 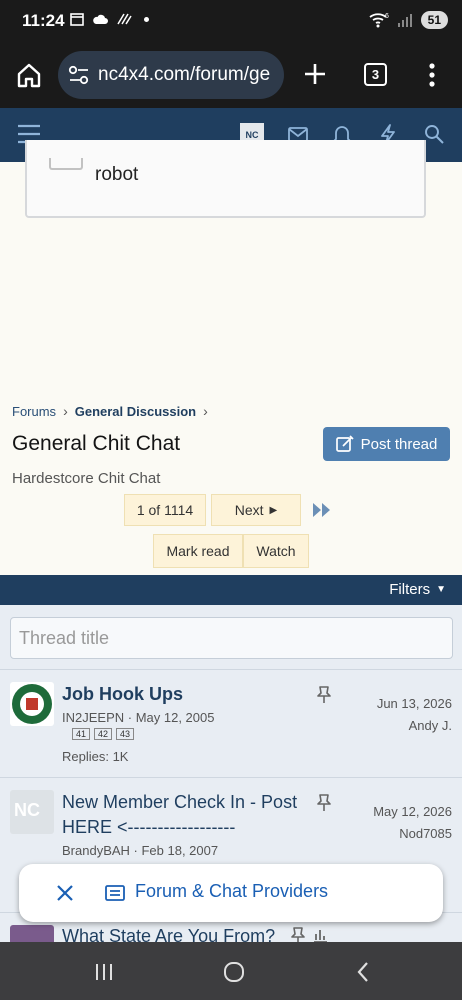 I want to click on filters-label: Filters, so click(x=410, y=589).